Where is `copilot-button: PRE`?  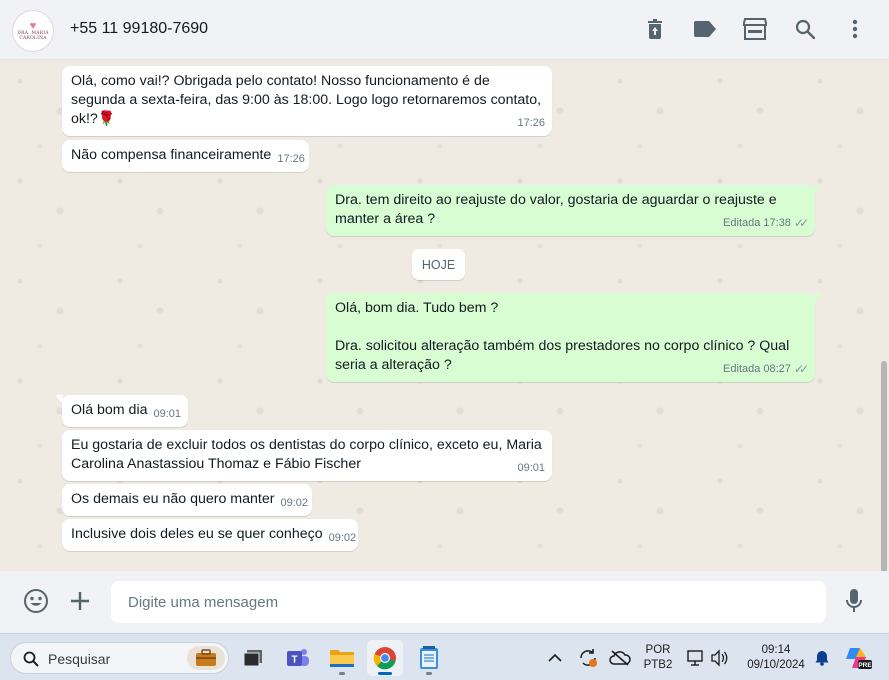
copilot-button: PRE is located at coordinates (858, 658).